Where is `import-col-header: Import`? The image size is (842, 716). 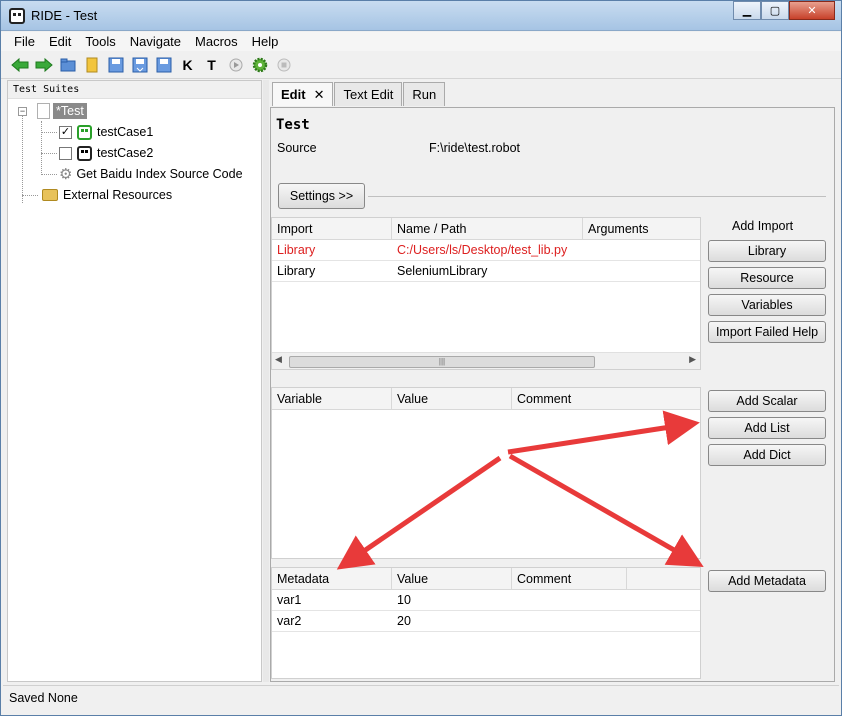
import-col-header: Import is located at coordinates (332, 228).